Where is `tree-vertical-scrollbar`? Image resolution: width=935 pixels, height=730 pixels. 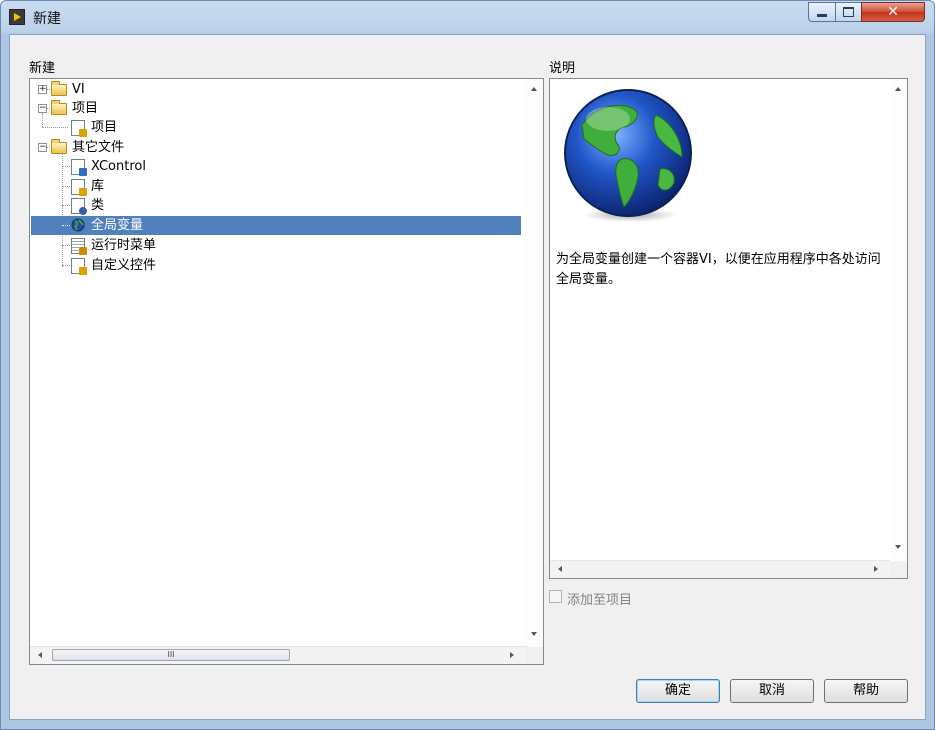
tree-vertical-scrollbar is located at coordinates (534, 363).